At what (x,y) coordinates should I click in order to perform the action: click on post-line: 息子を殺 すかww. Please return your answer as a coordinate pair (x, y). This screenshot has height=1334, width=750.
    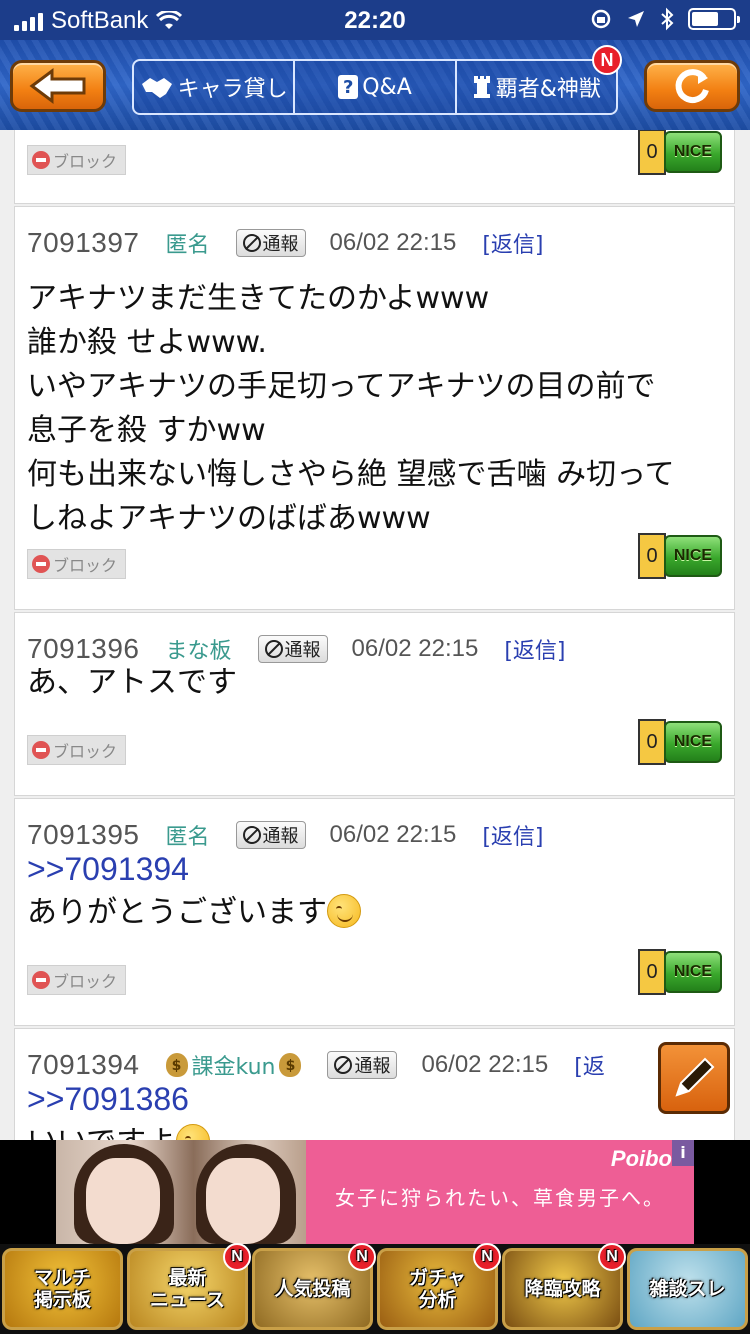
    Looking at the image, I should click on (146, 430).